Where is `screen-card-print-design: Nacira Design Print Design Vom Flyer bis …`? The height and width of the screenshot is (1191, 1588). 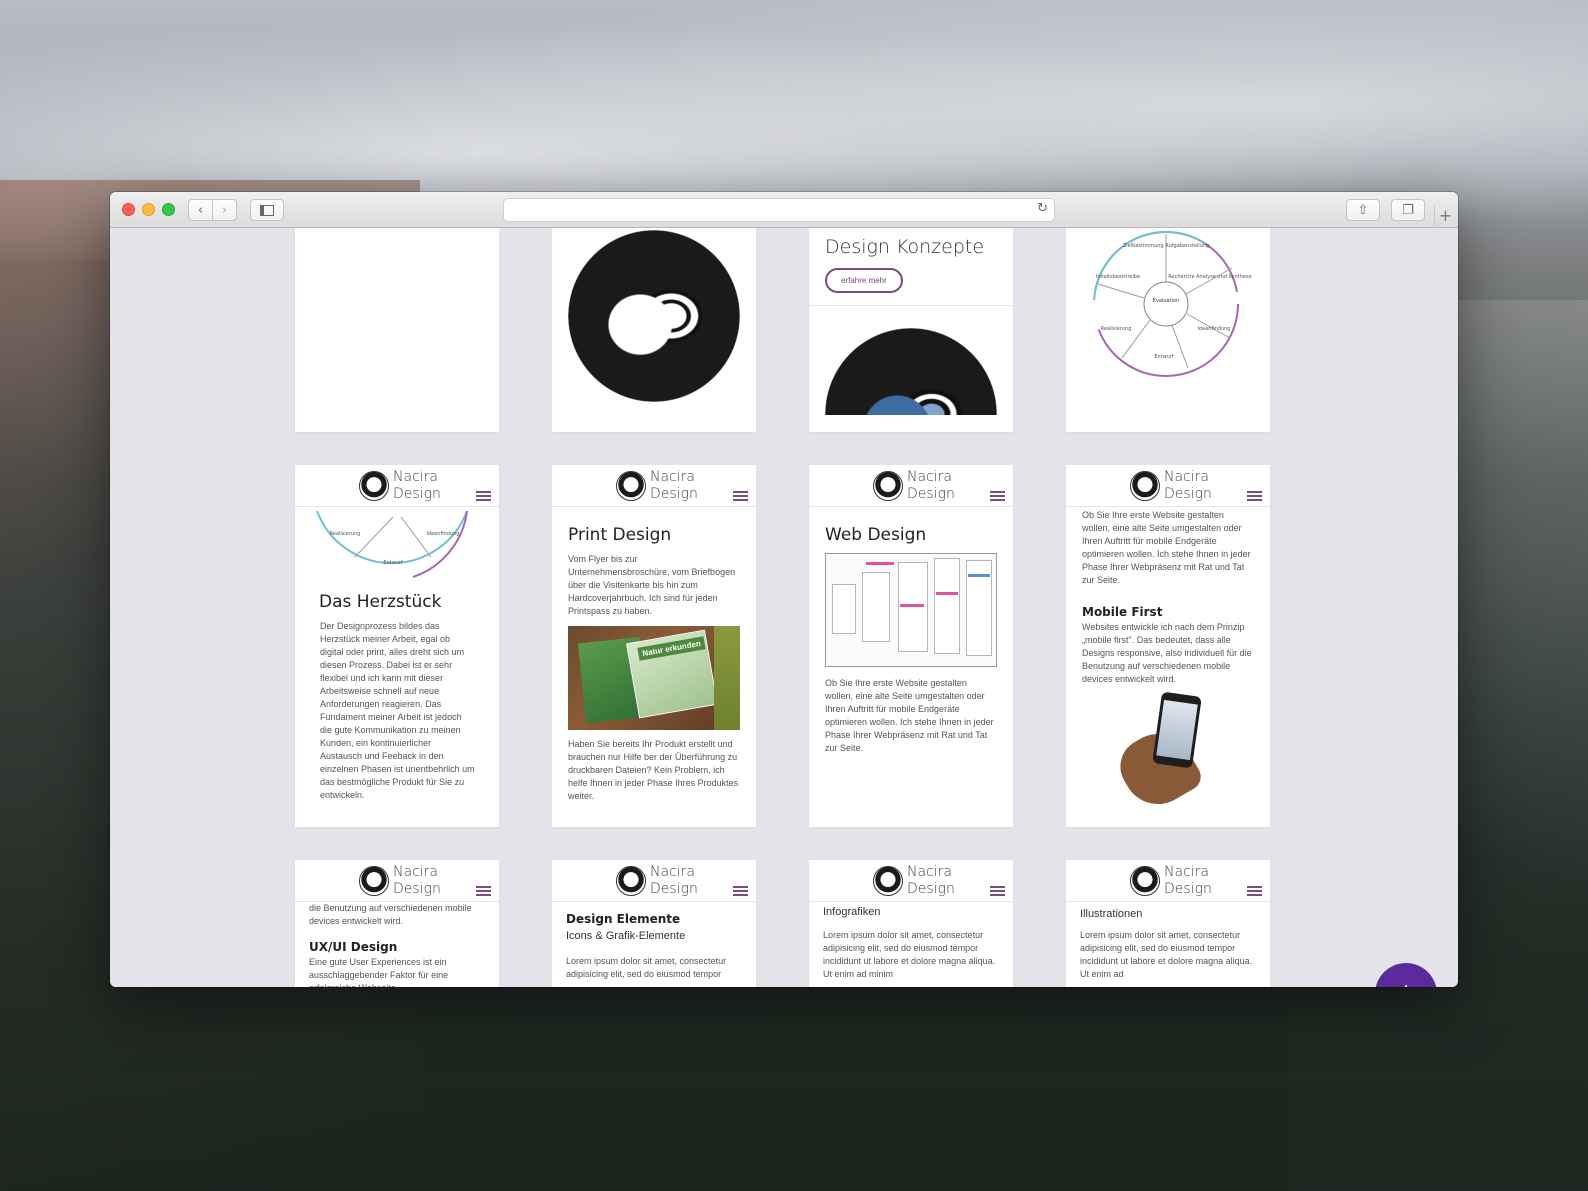 screen-card-print-design: Nacira Design Print Design Vom Flyer bis … is located at coordinates (654, 646).